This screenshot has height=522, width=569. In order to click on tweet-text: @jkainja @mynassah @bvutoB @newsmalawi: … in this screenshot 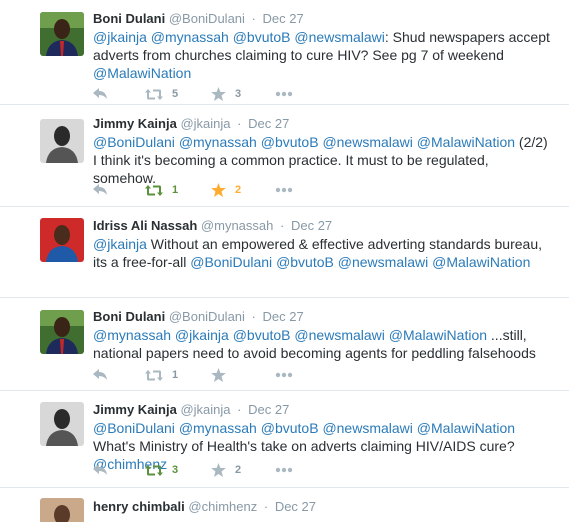, I will do `click(323, 55)`.